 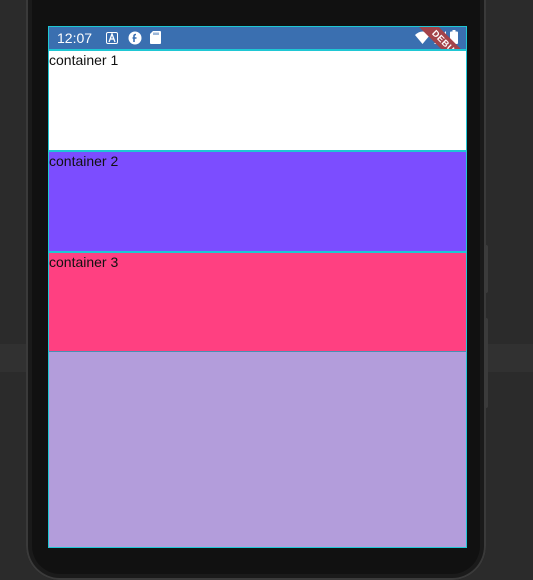 I want to click on container-1-label: container 1, so click(x=84, y=60).